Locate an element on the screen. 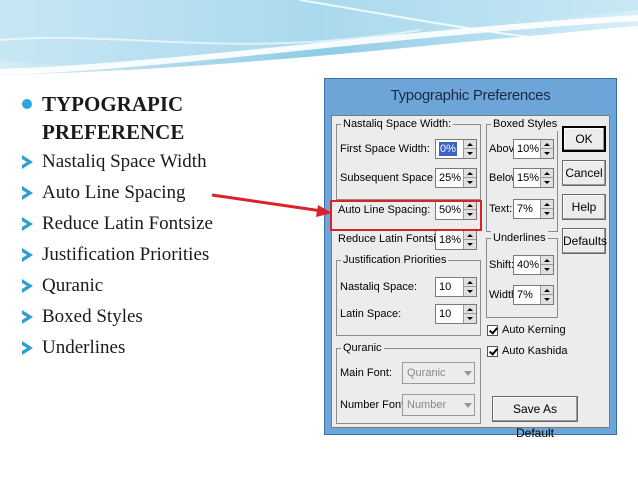 This screenshot has height=478, width=638. nastaliq-space-spinner: 10 is located at coordinates (456, 287).